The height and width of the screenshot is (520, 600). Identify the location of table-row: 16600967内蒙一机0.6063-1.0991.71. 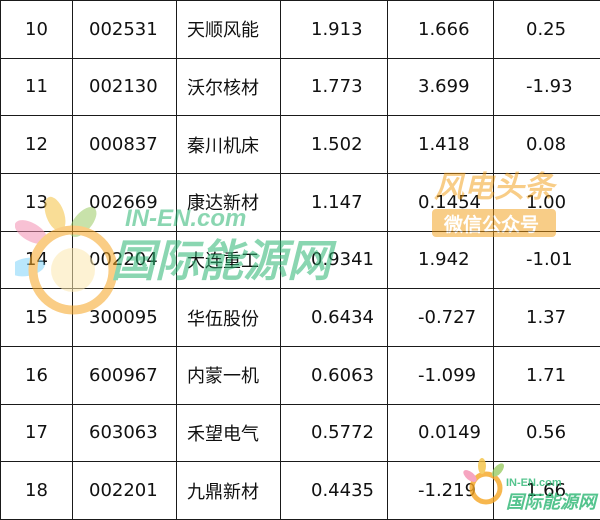
(300, 375).